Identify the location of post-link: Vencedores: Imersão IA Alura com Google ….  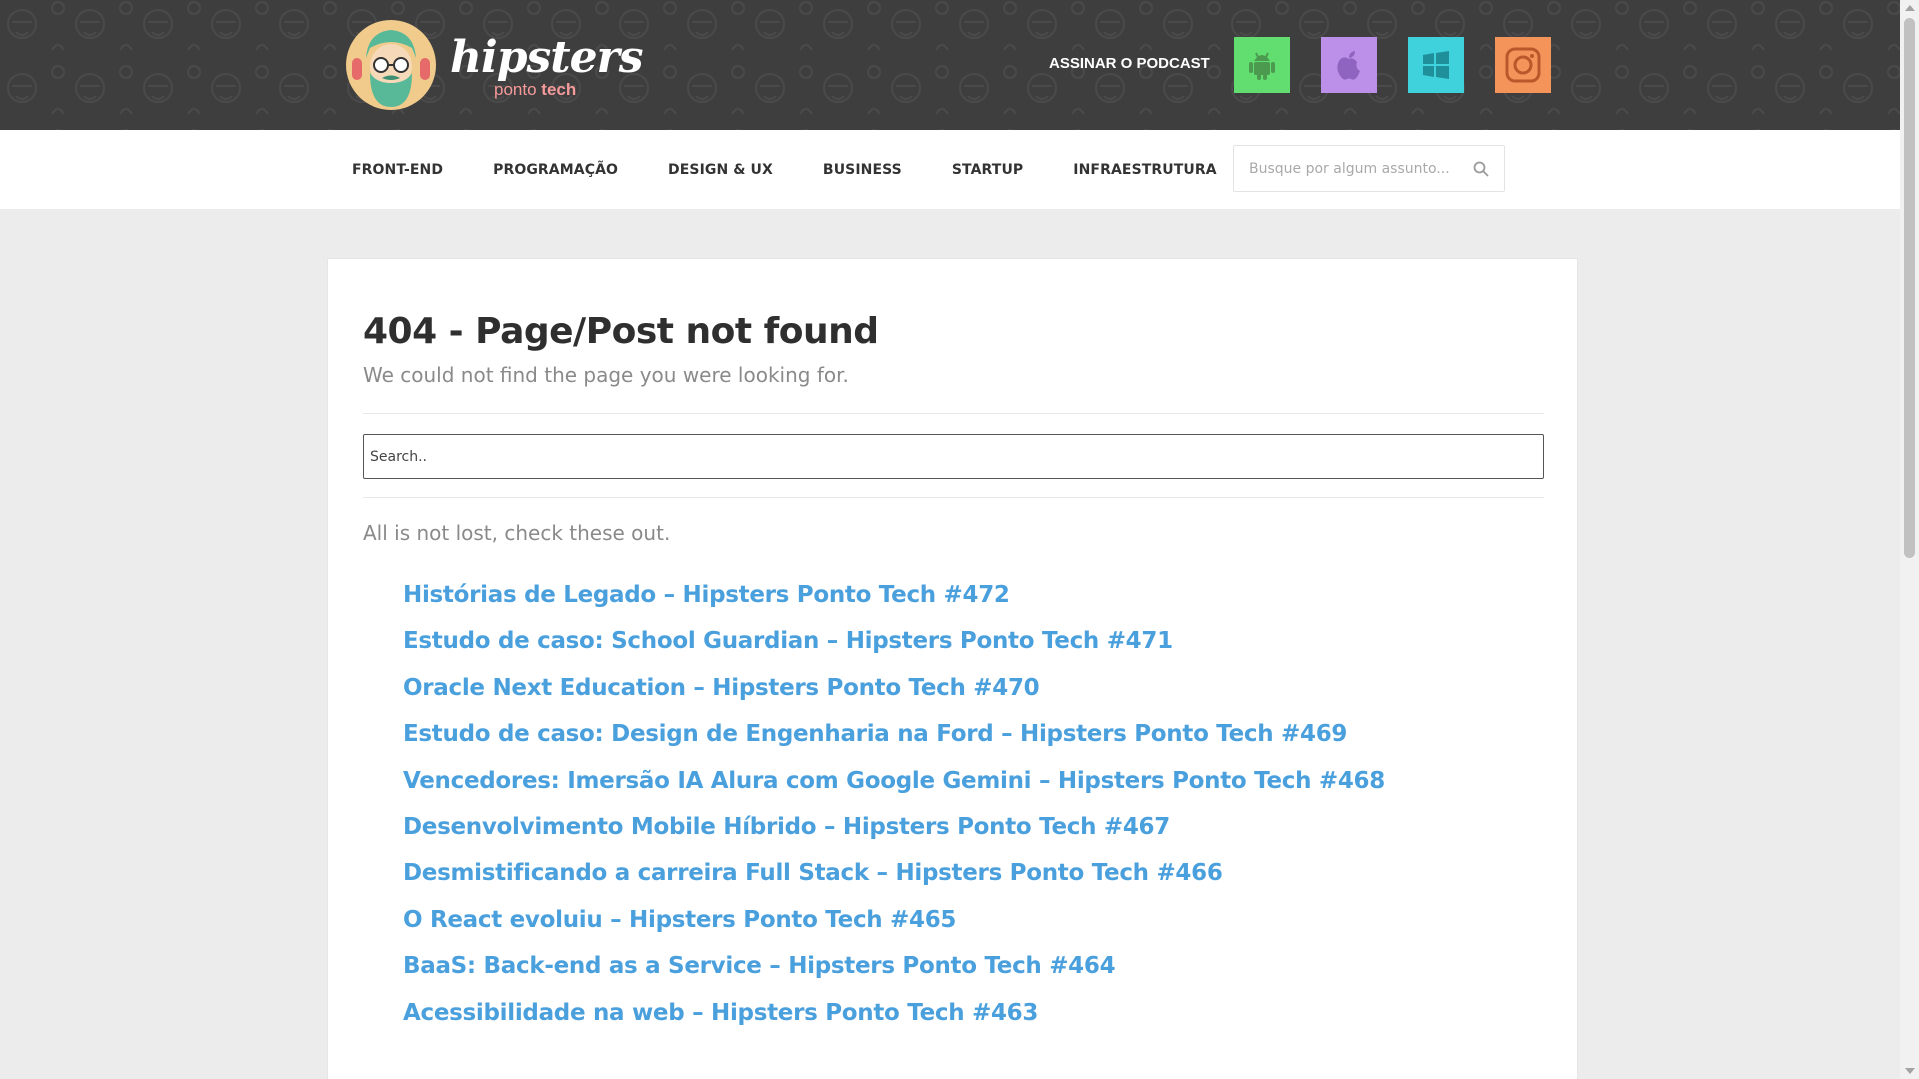
(894, 781).